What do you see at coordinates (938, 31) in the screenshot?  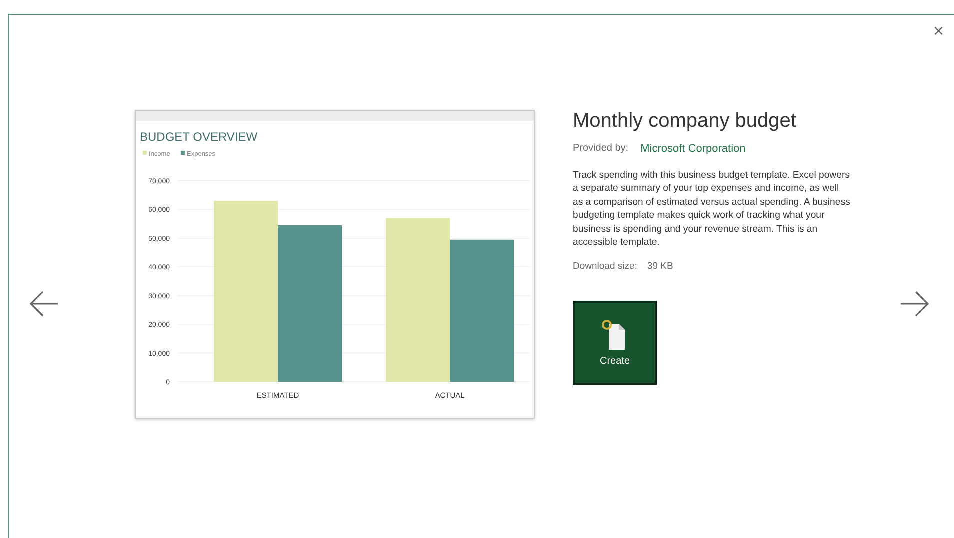 I see `close-button: ×` at bounding box center [938, 31].